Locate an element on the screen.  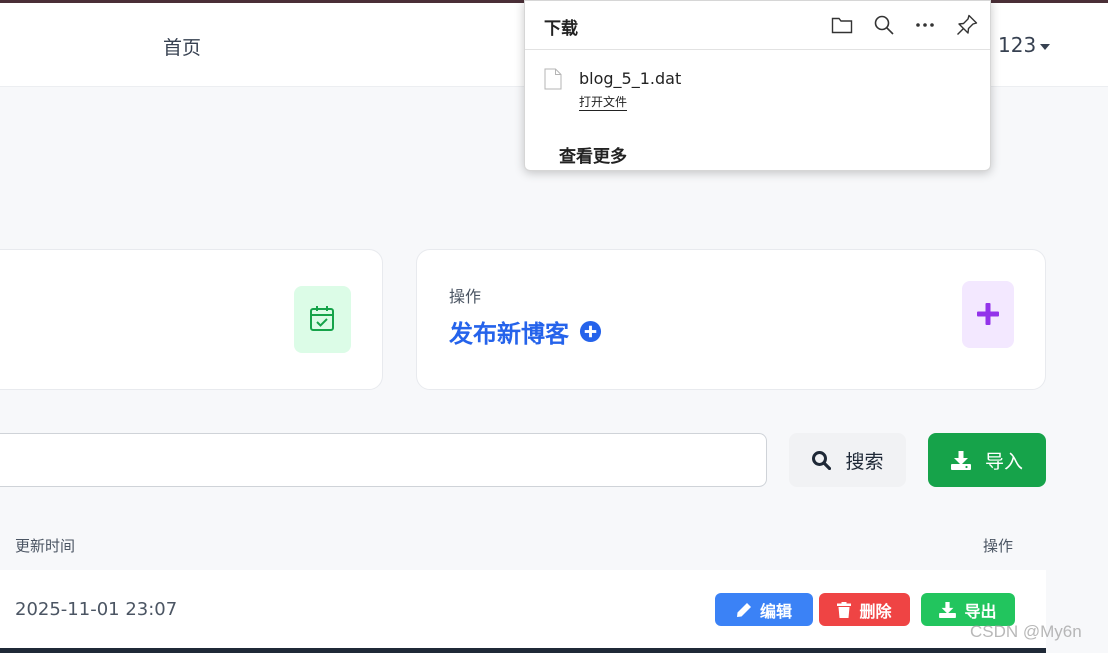
import-button-label: 导入 is located at coordinates (1003, 461).